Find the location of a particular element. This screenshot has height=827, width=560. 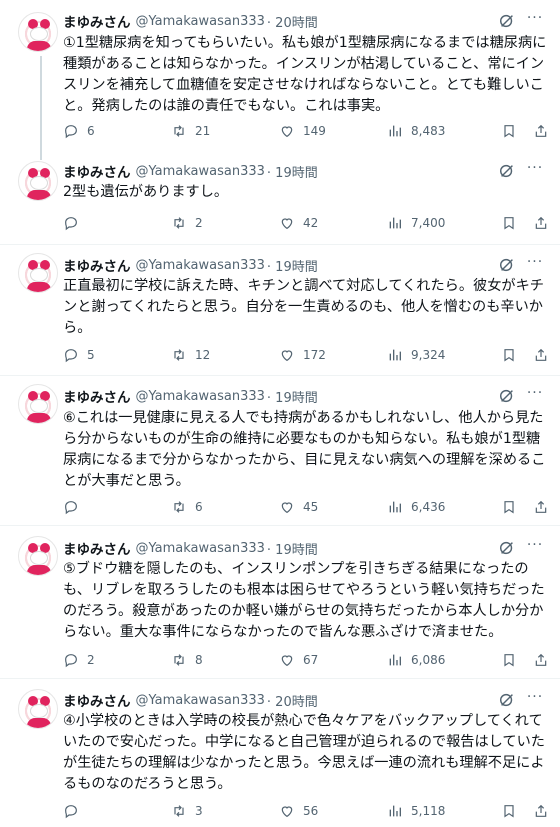

views-button: 6,436 is located at coordinates (416, 507).